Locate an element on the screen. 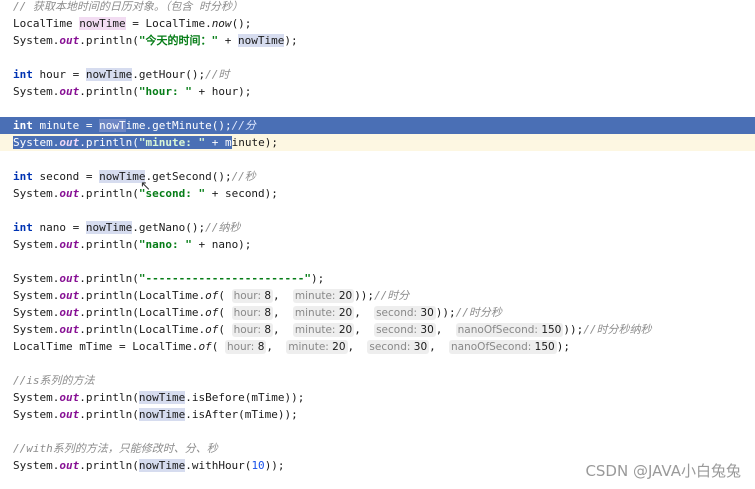 This screenshot has height=489, width=755. code-line-8-selected: int minute = nowTime.getMinute();//分 is located at coordinates (377, 125).